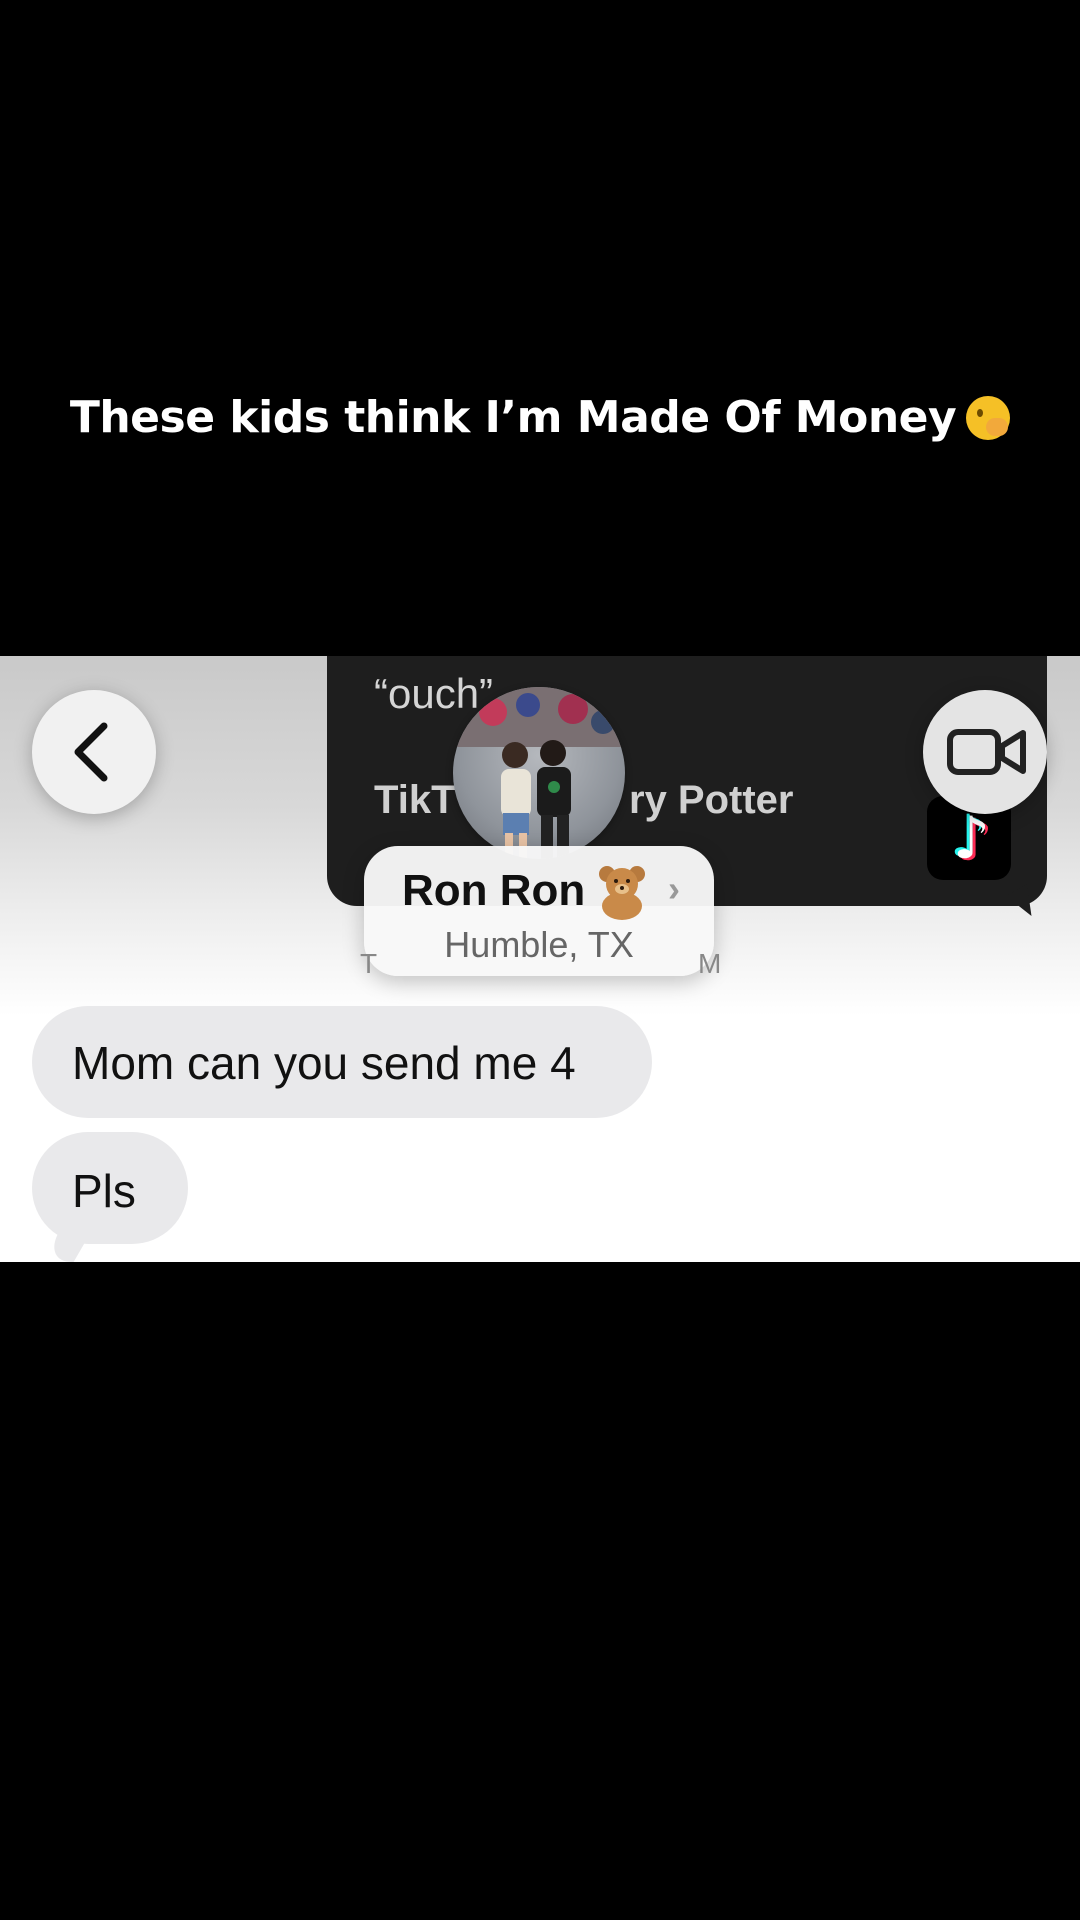 This screenshot has height=1920, width=1080. Describe the element at coordinates (513, 417) in the screenshot. I see `caption-text: These kids think I’m Made Of Money` at that location.